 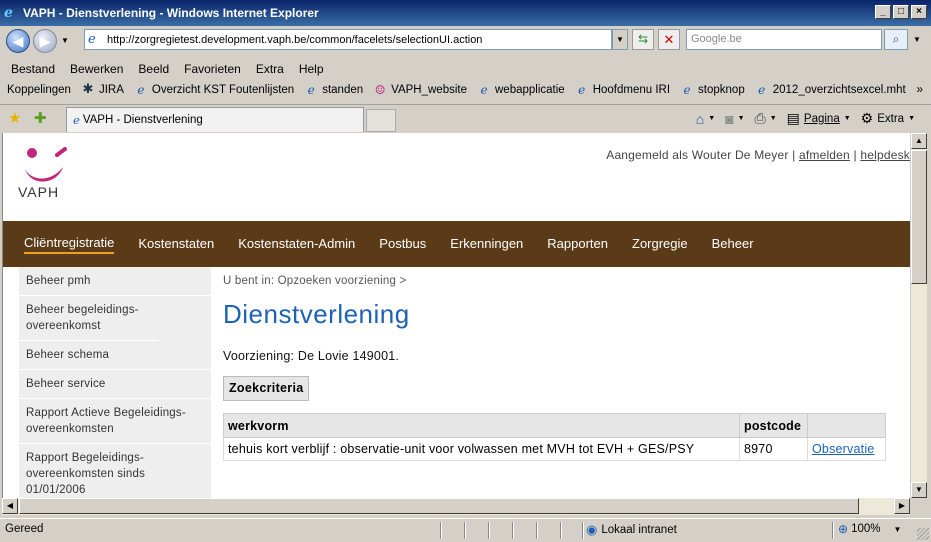 What do you see at coordinates (773, 118) in the screenshot?
I see `print-dropdown-icon: ▼` at bounding box center [773, 118].